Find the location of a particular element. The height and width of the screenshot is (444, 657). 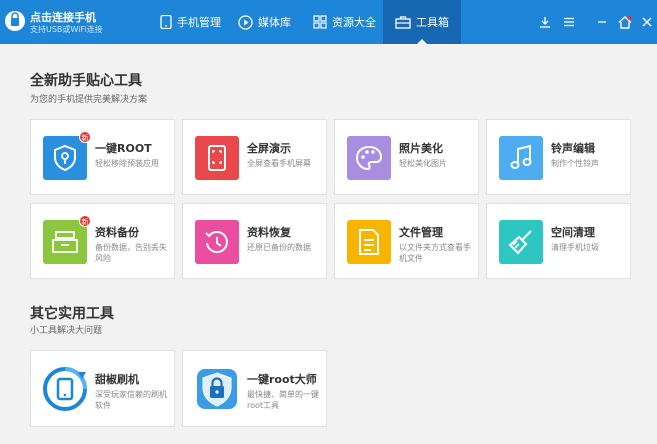

phone-icon is located at coordinates (166, 22).